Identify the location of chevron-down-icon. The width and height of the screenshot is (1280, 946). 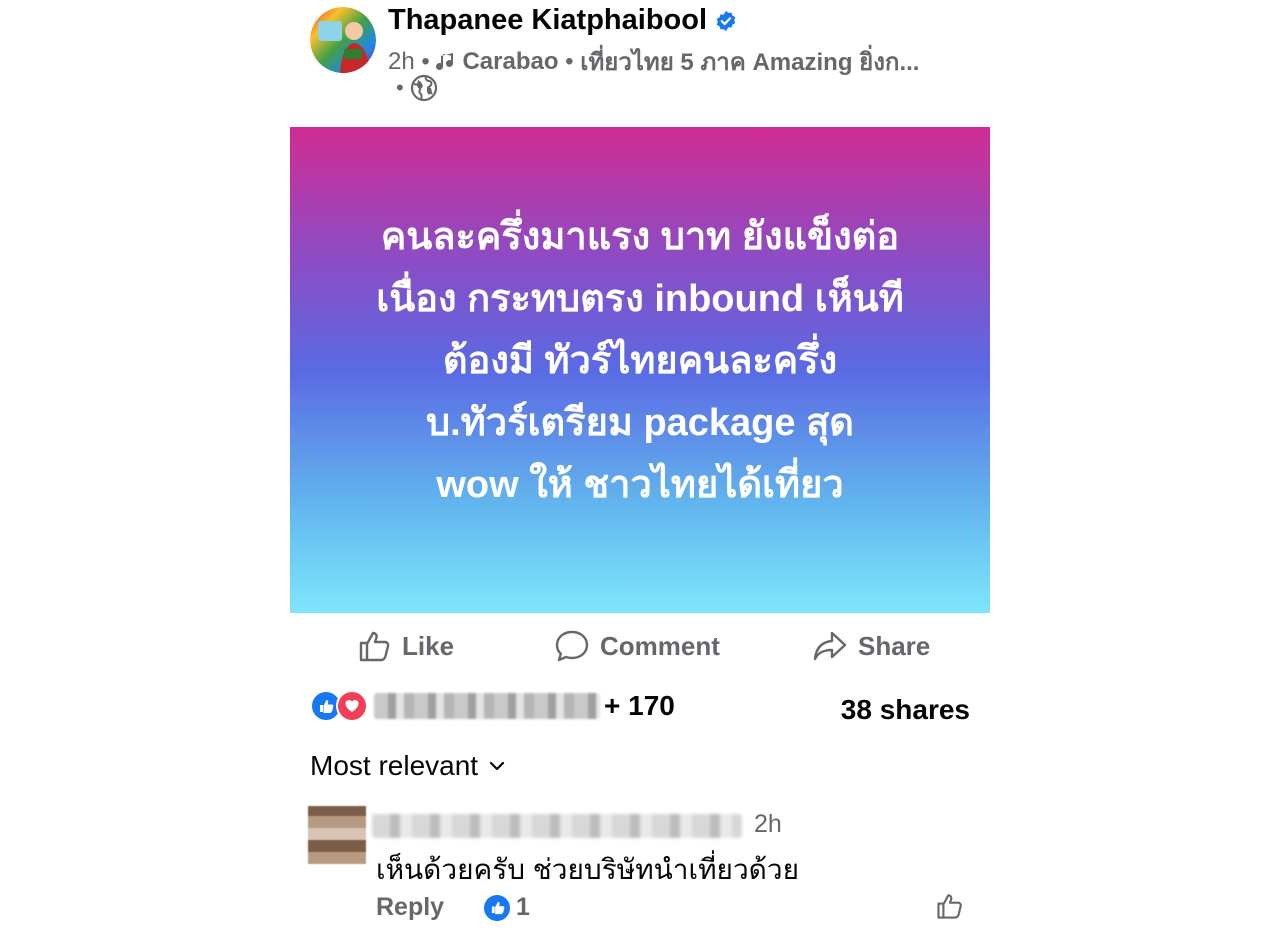
(497, 766).